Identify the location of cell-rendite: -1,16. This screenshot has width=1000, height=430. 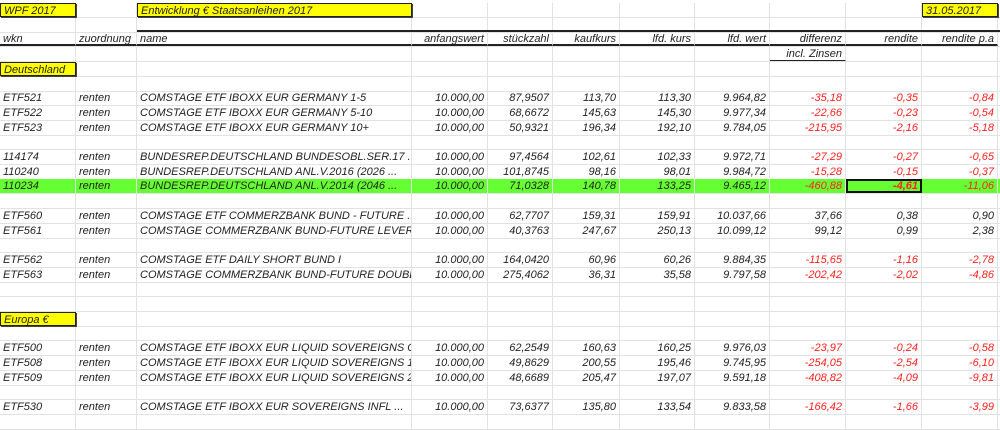
(884, 259).